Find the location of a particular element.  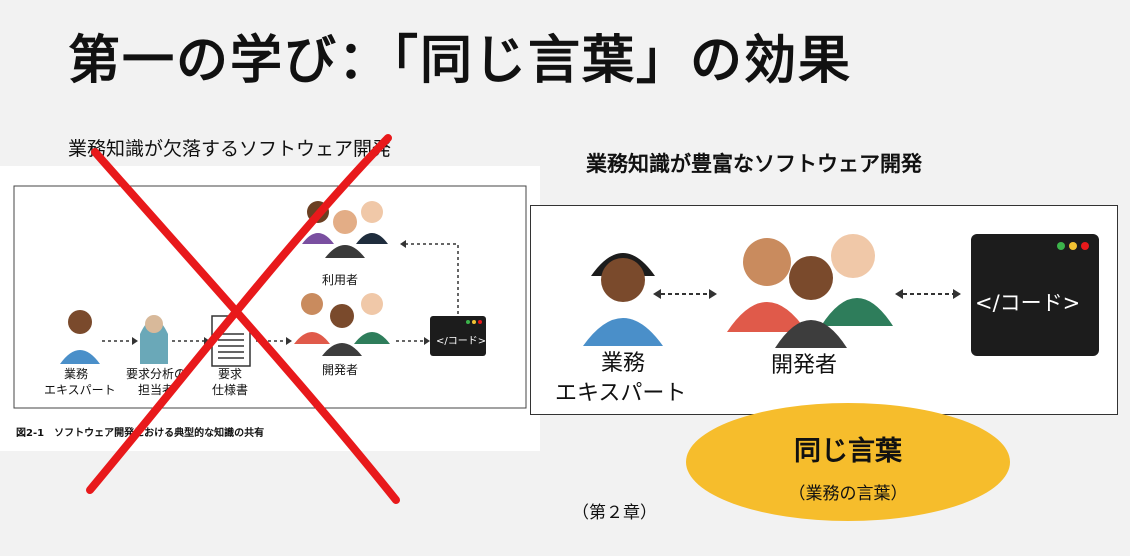

callout-title: 同じ言葉 is located at coordinates (848, 451).